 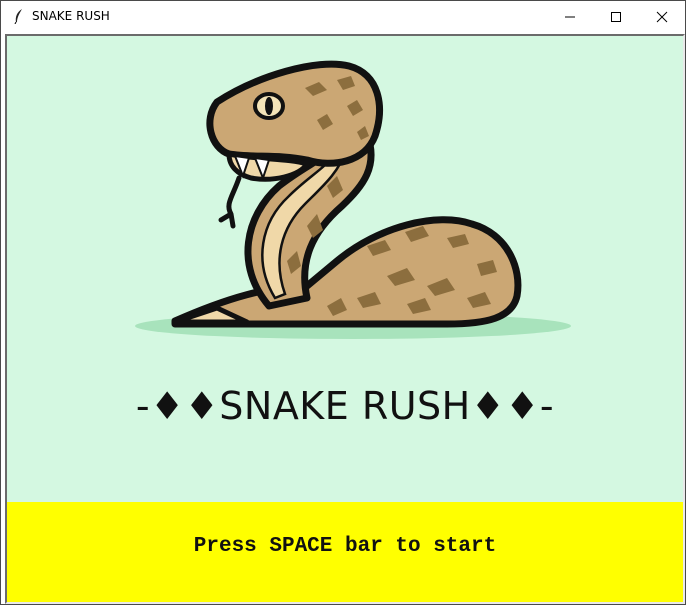 I want to click on snake-pupil, so click(x=269, y=106).